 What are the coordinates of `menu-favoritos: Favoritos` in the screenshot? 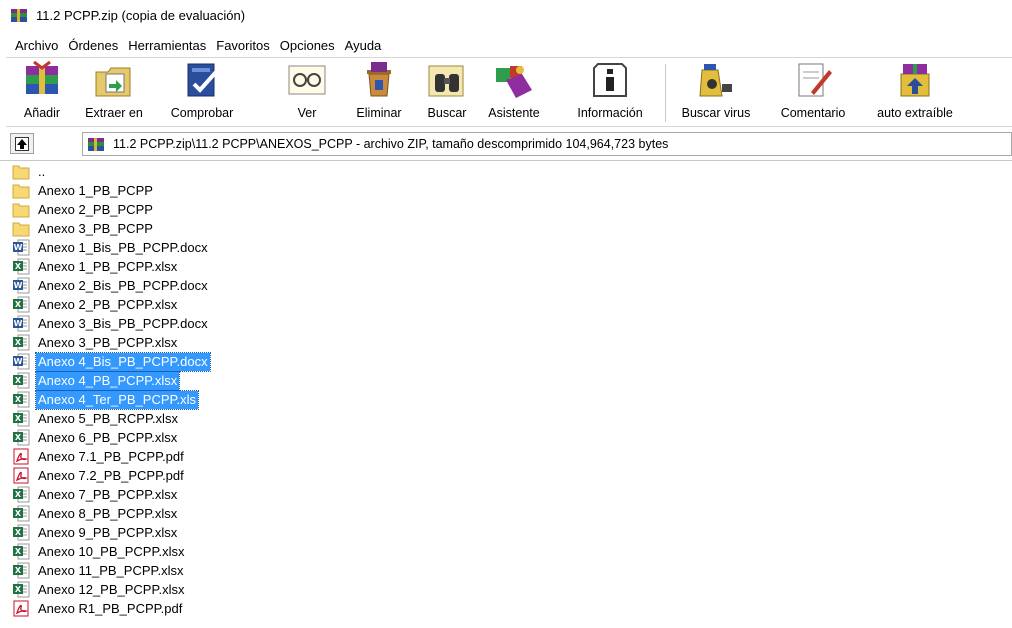 It's located at (242, 45).